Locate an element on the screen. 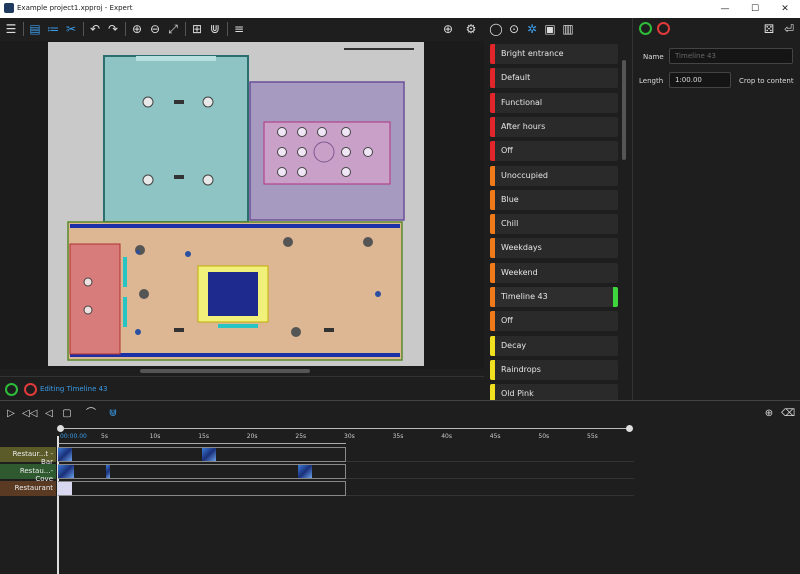 This screenshot has width=800, height=574. confirm-edit-icon is located at coordinates (11, 389).